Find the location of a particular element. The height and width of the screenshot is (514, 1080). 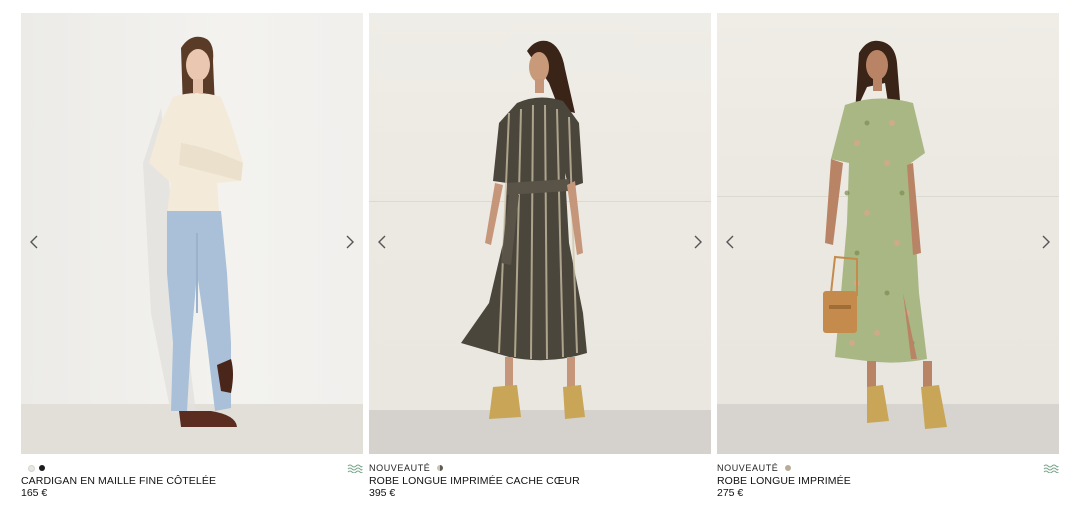

product-info: CARDIGAN EN MAILLE FINE CÔTELÉE 165 € is located at coordinates (192, 477).